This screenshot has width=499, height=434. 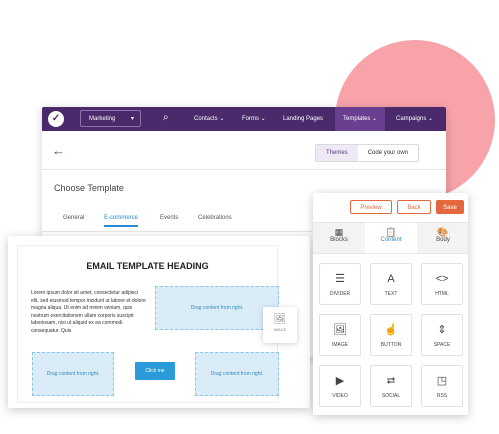 I want to click on email-heading: EMAIL TEMPLATE HEADING, so click(x=147, y=266).